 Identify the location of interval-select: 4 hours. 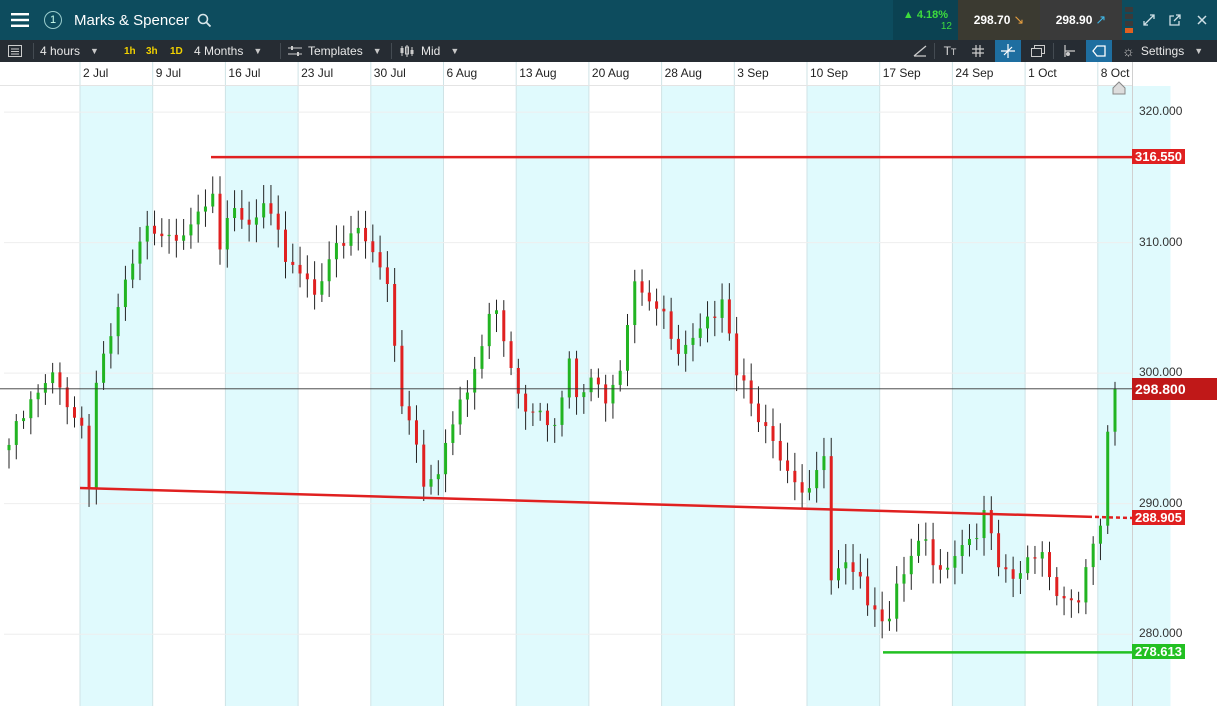
(79, 51).